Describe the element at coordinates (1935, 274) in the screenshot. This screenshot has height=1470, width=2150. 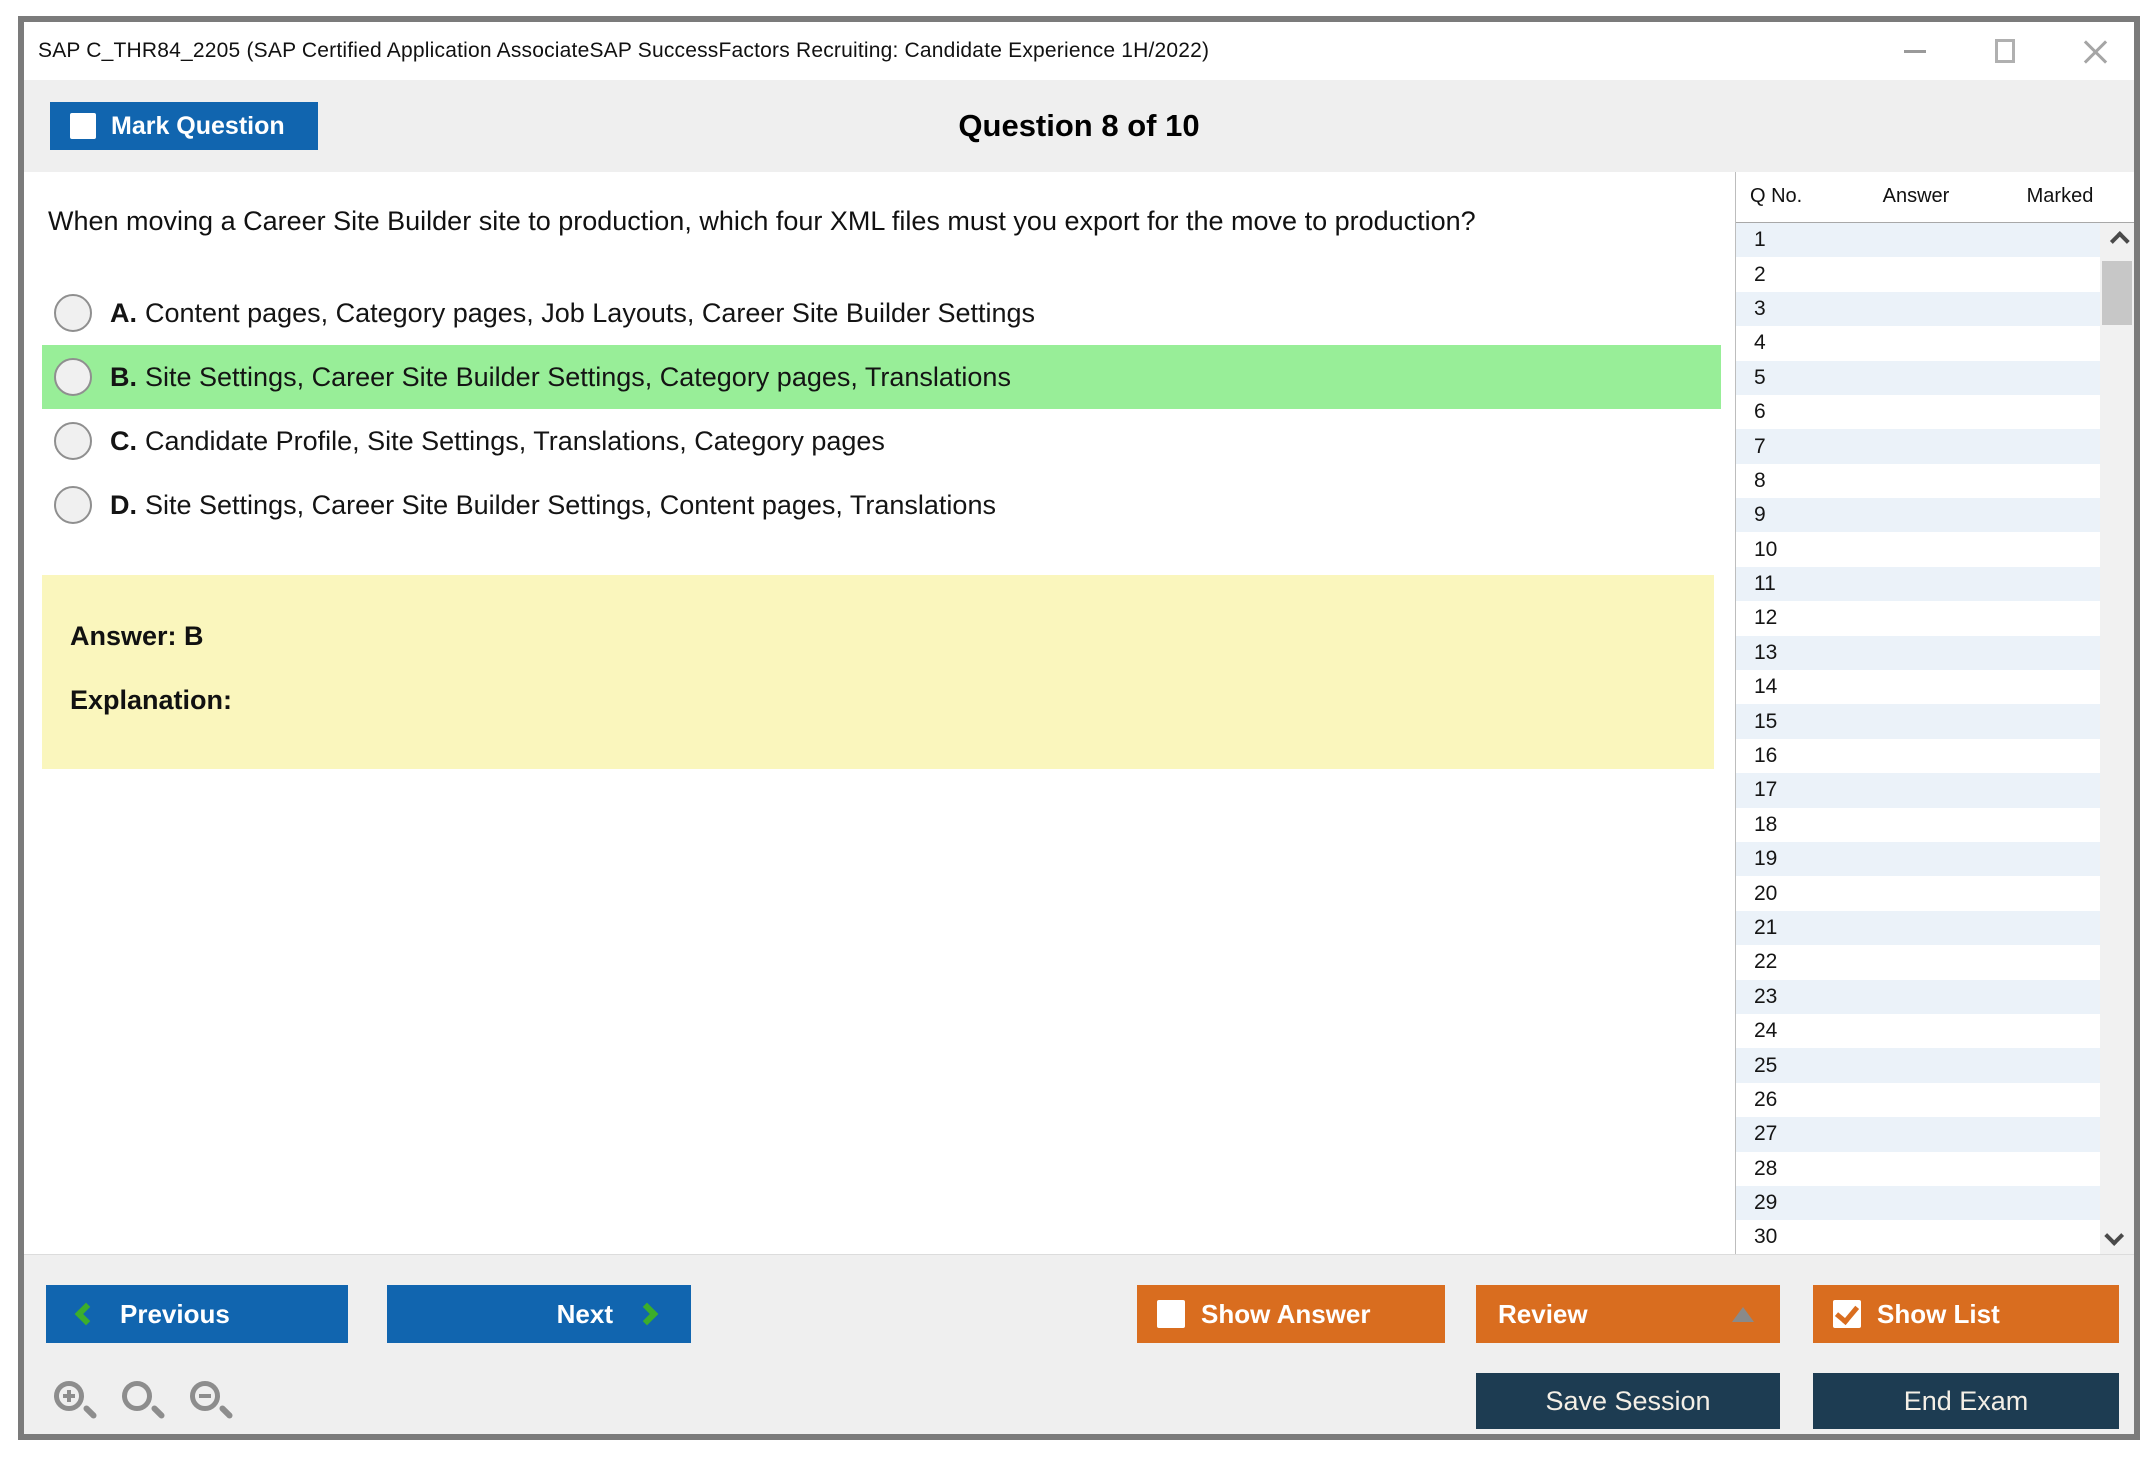
I see `question-list-row: 2` at that location.